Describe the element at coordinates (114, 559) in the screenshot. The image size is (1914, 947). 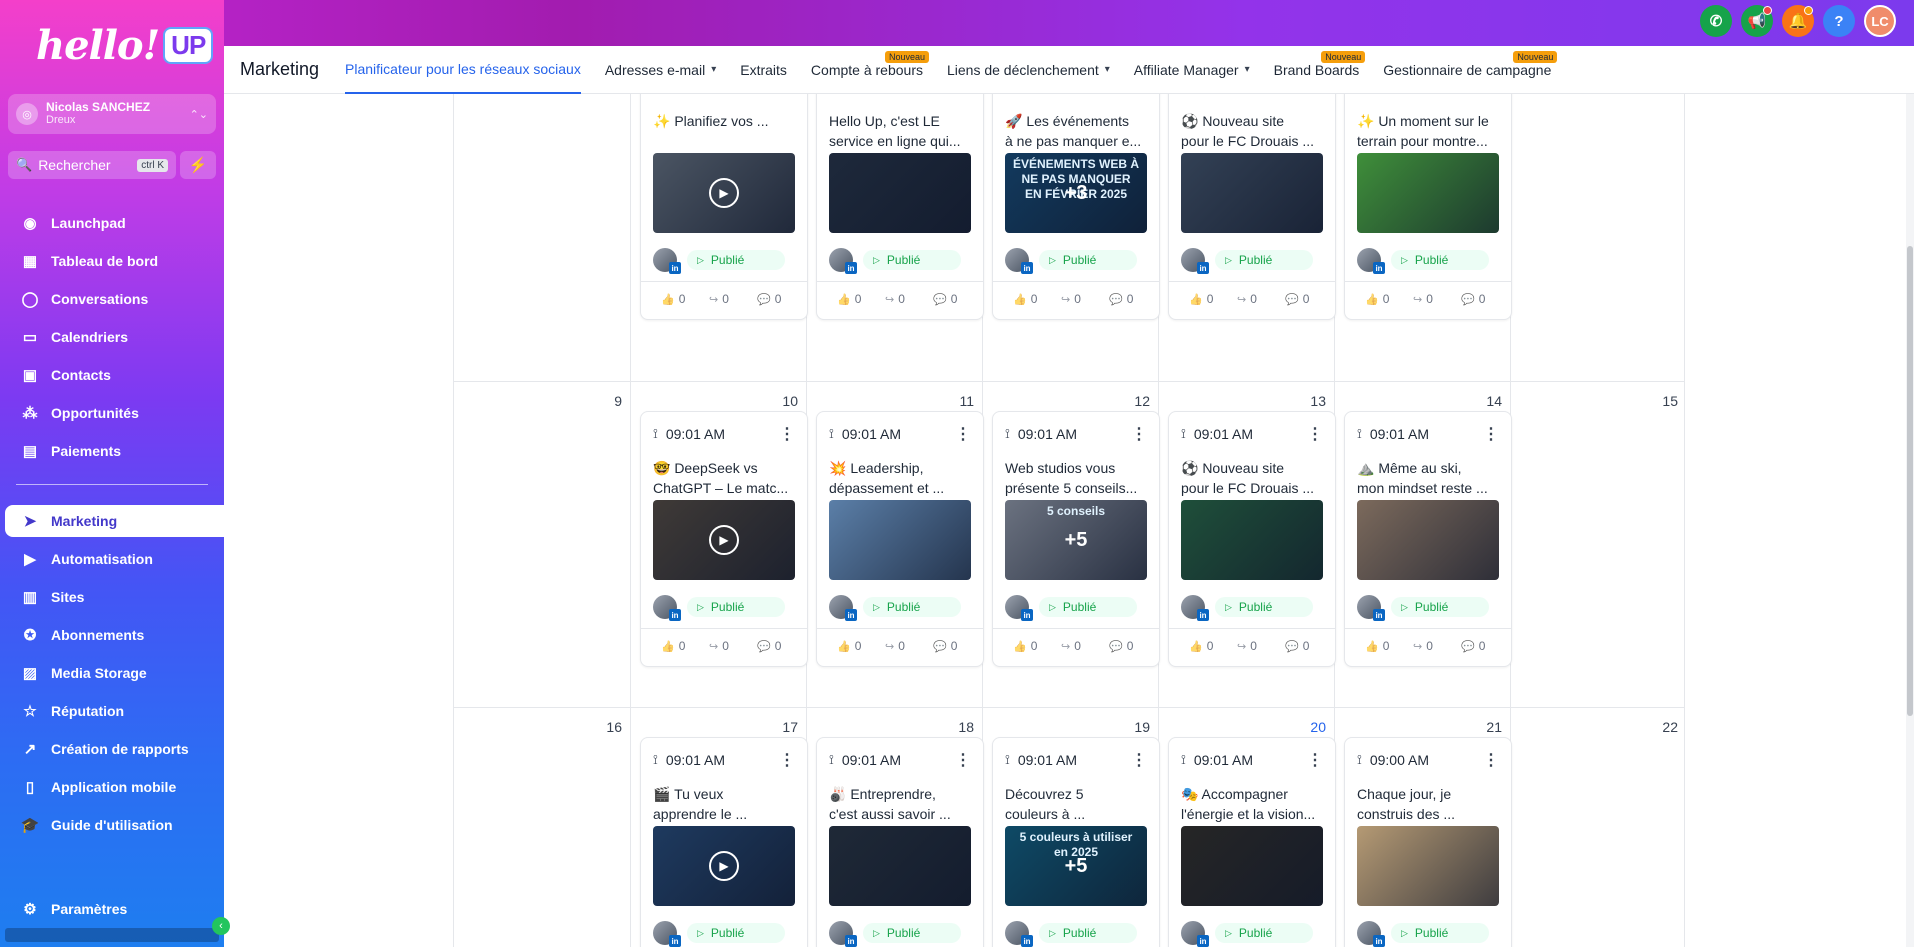
I see `sidebar-item-automatisation: ▶ Automatisation` at that location.